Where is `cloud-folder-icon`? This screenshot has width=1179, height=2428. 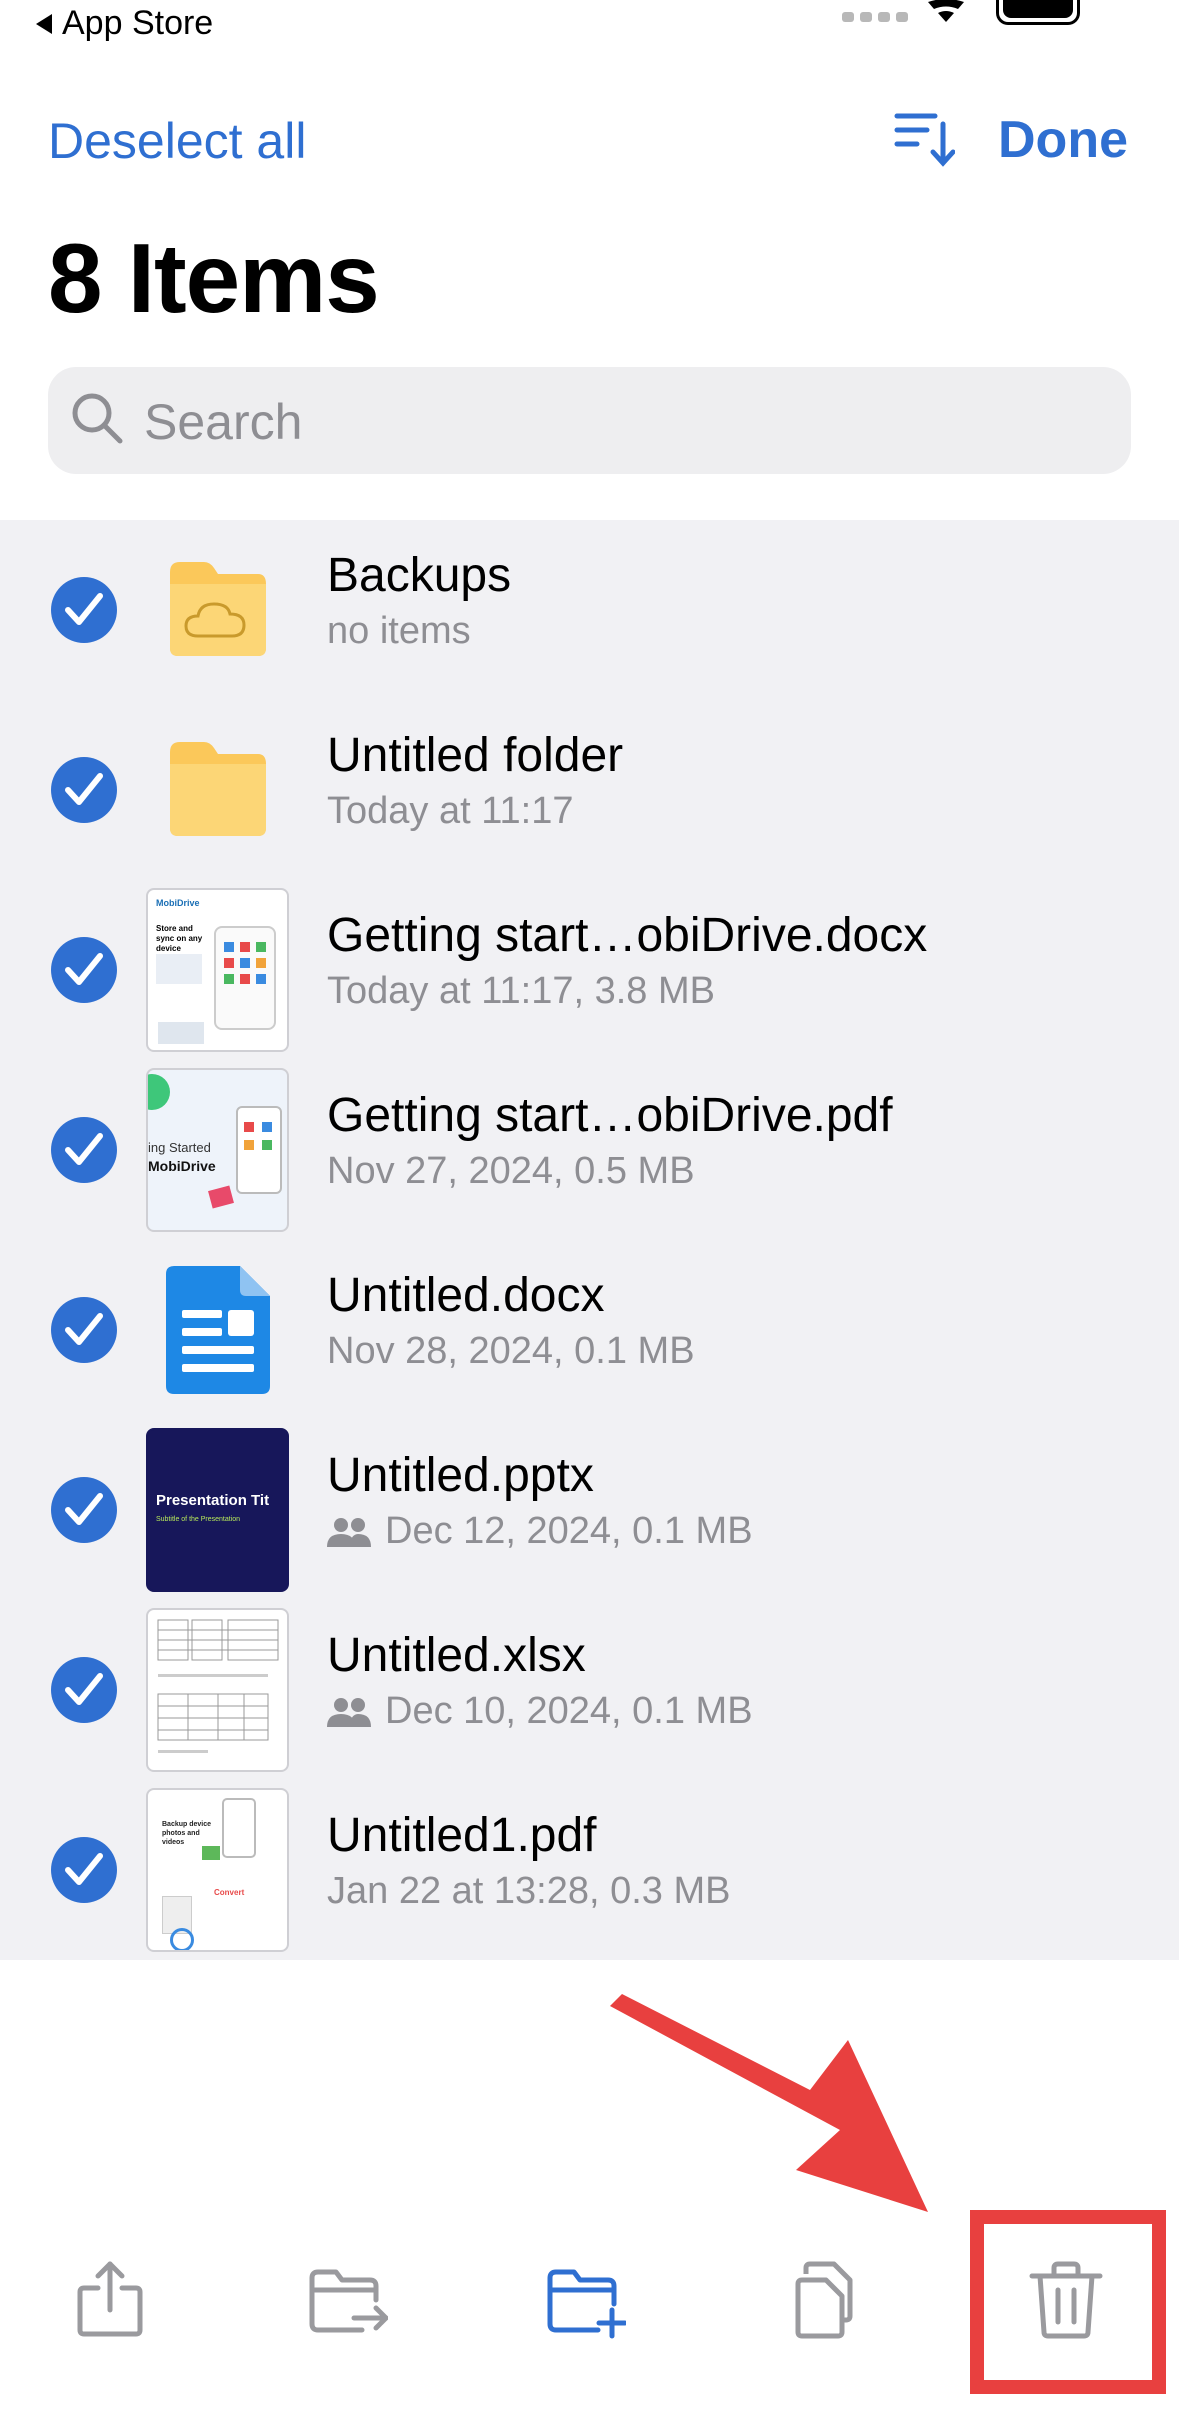 cloud-folder-icon is located at coordinates (218, 609).